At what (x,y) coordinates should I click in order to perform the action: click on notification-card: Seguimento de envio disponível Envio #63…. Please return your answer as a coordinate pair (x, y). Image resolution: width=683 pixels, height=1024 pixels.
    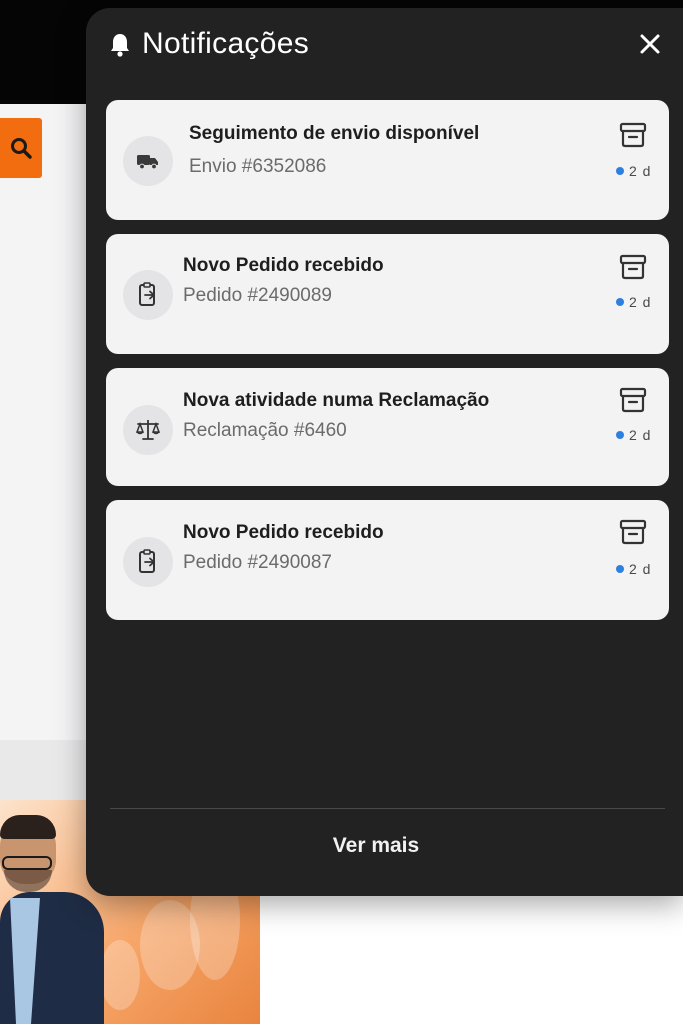
    Looking at the image, I should click on (387, 160).